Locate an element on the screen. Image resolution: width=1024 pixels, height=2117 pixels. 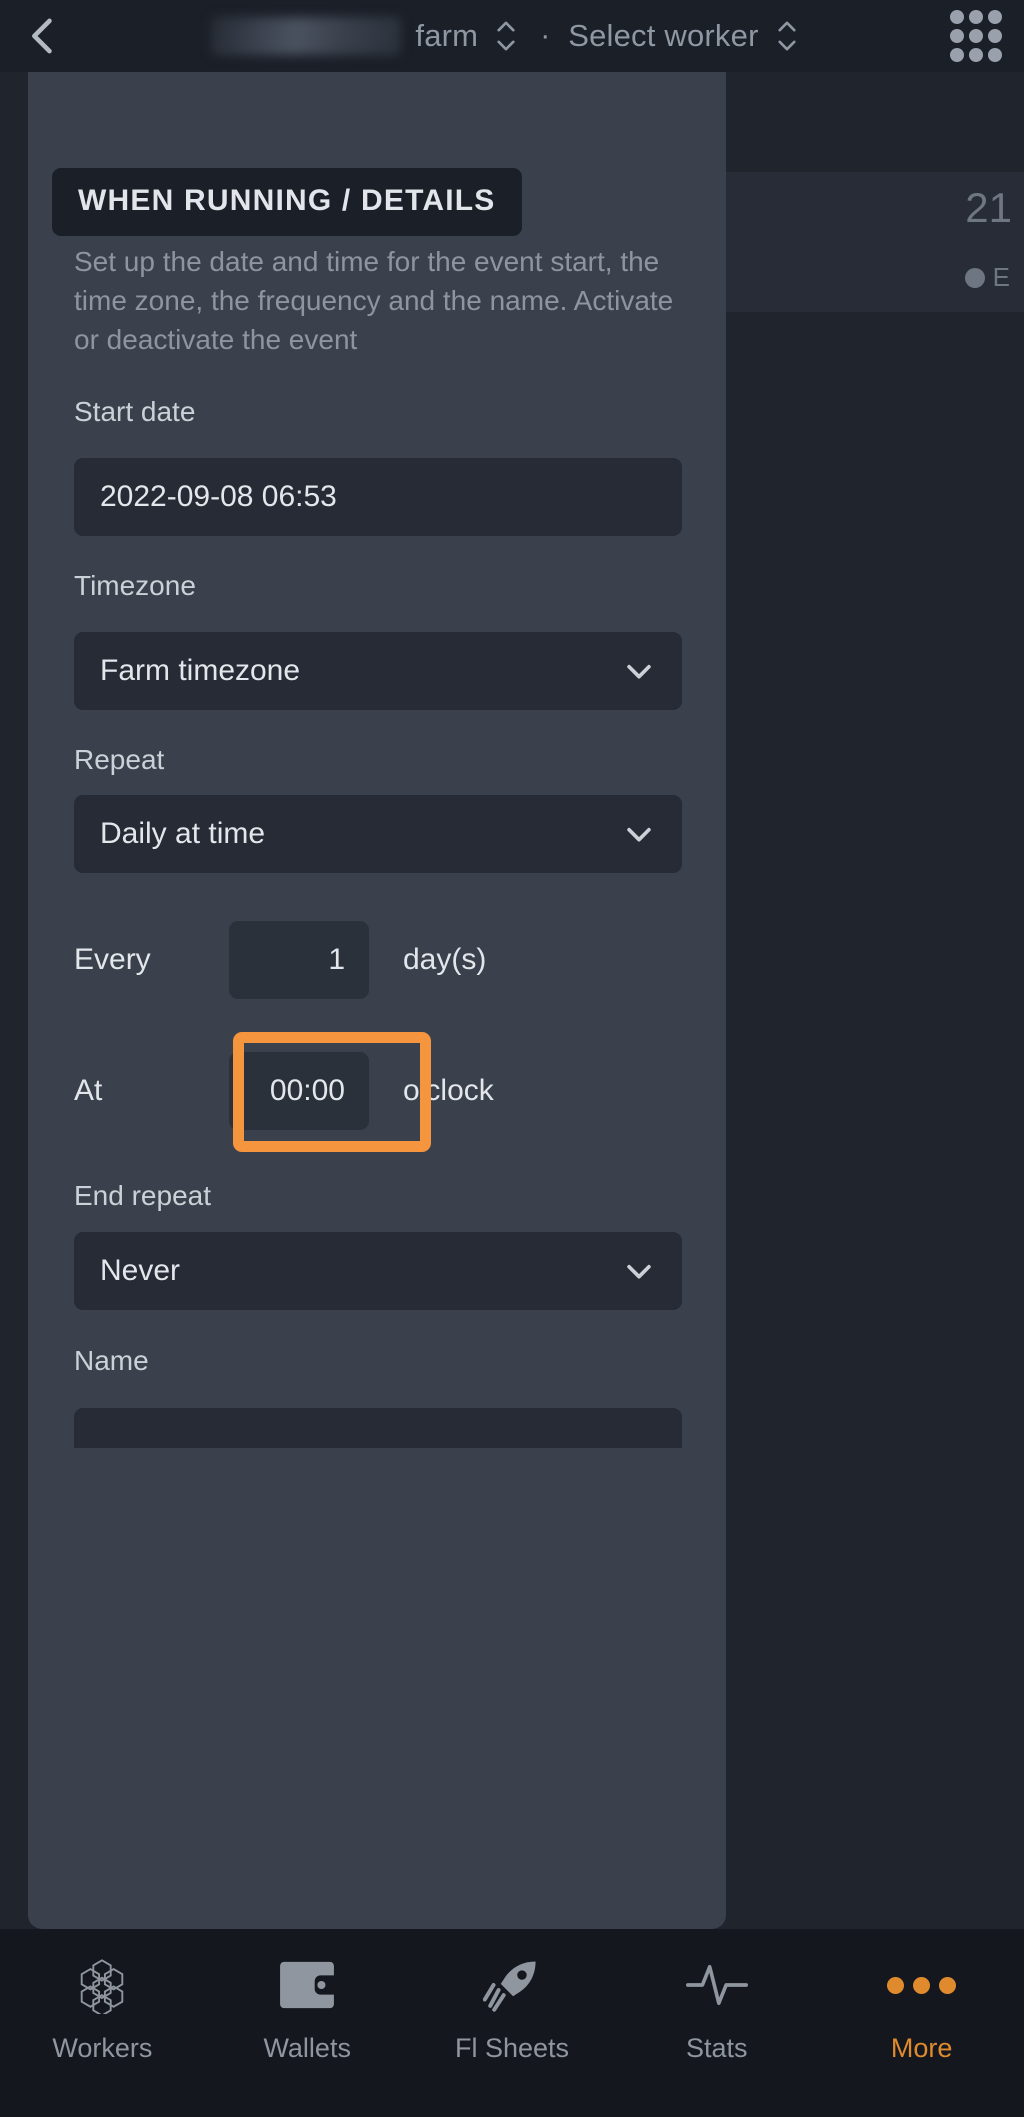
nav-item-workers: Workers is located at coordinates (102, 2009).